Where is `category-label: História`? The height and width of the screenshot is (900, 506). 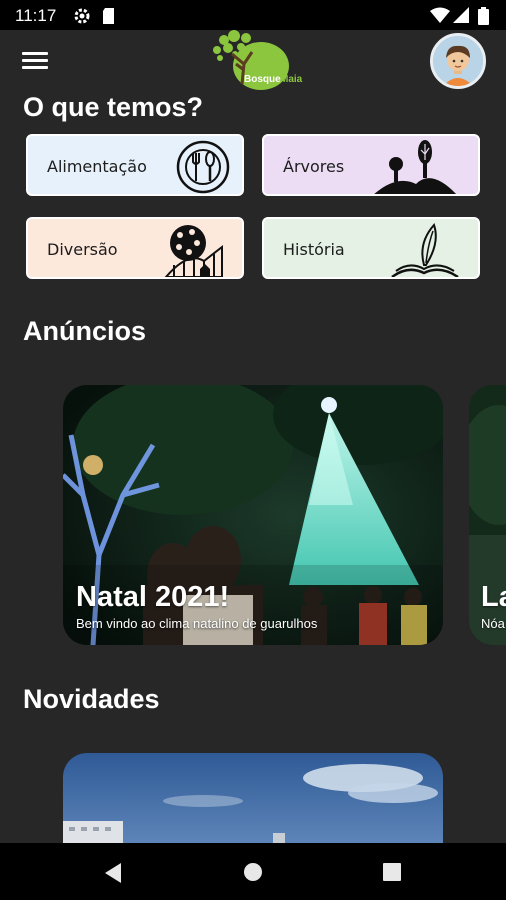
category-label: História is located at coordinates (314, 249).